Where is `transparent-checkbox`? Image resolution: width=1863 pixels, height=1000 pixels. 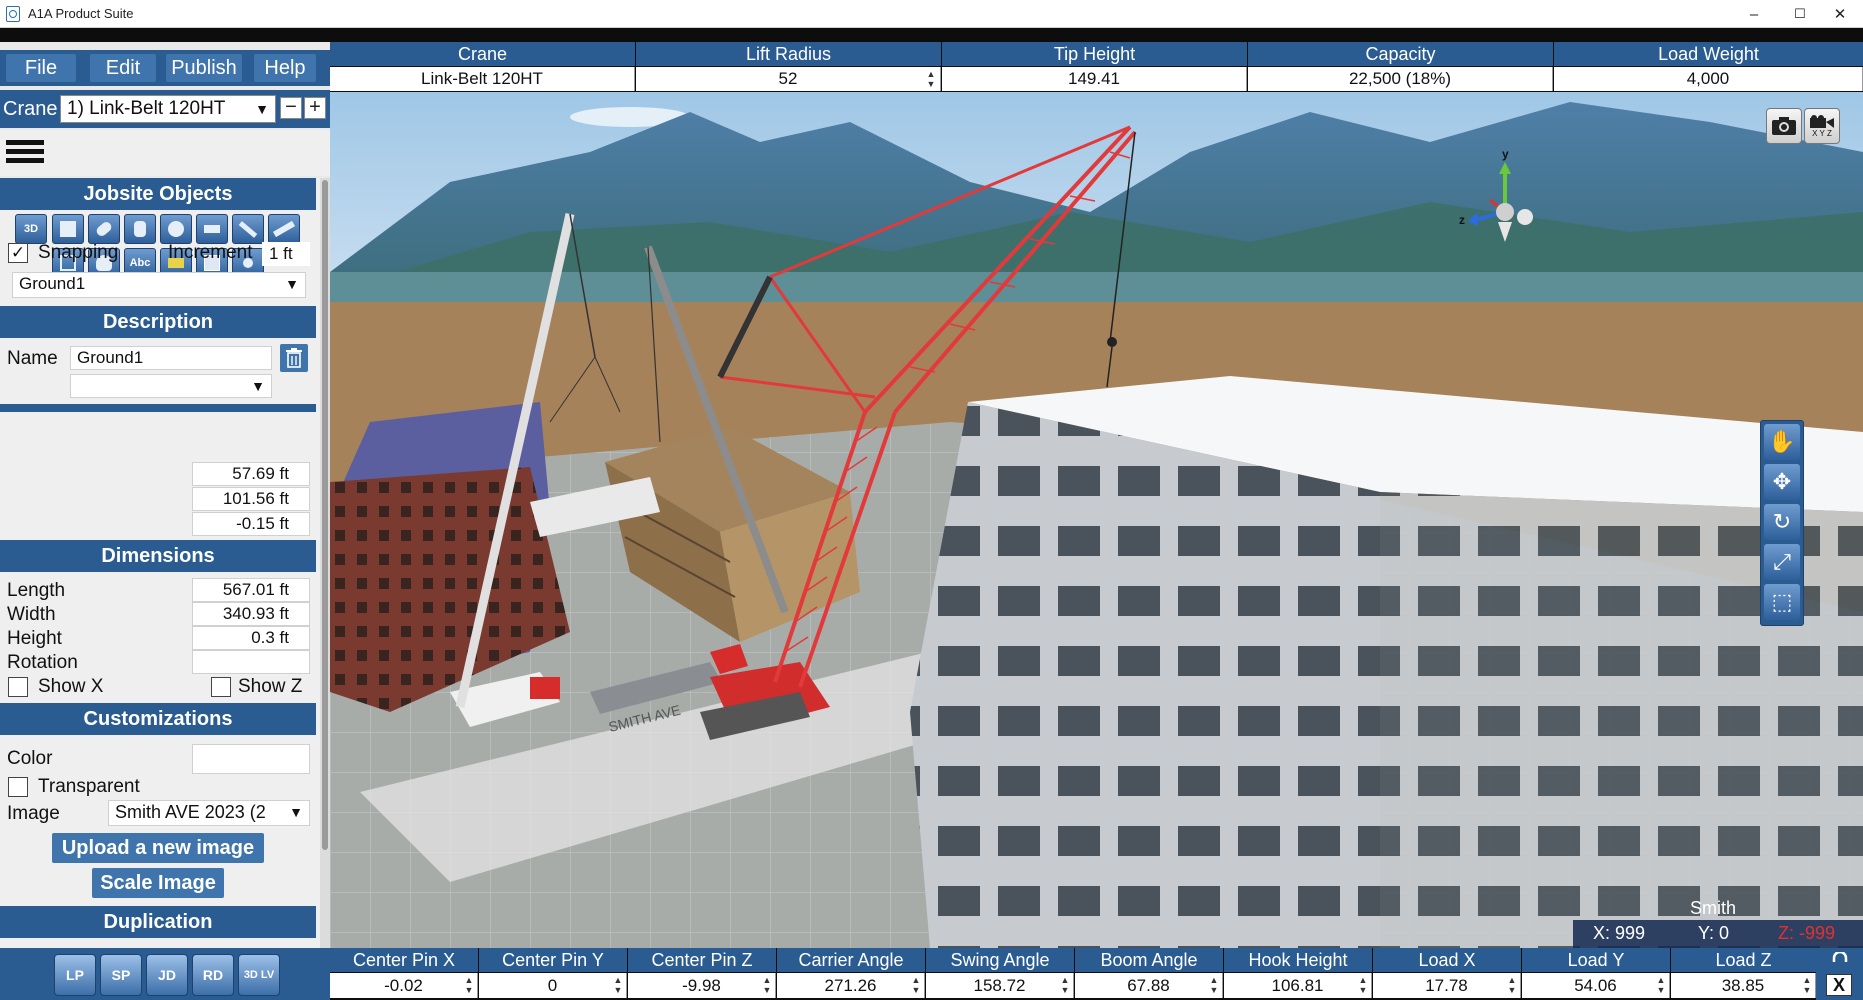 transparent-checkbox is located at coordinates (18, 787).